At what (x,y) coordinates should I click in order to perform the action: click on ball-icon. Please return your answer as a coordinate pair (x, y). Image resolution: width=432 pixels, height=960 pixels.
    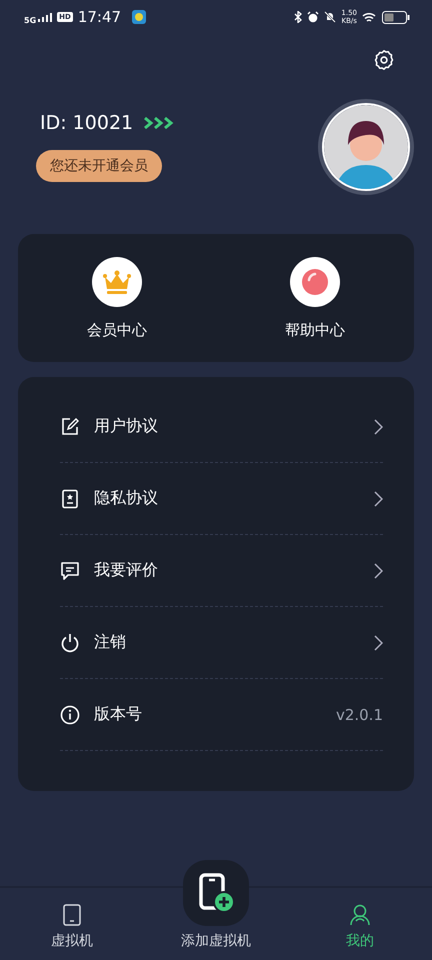
    Looking at the image, I should click on (315, 282).